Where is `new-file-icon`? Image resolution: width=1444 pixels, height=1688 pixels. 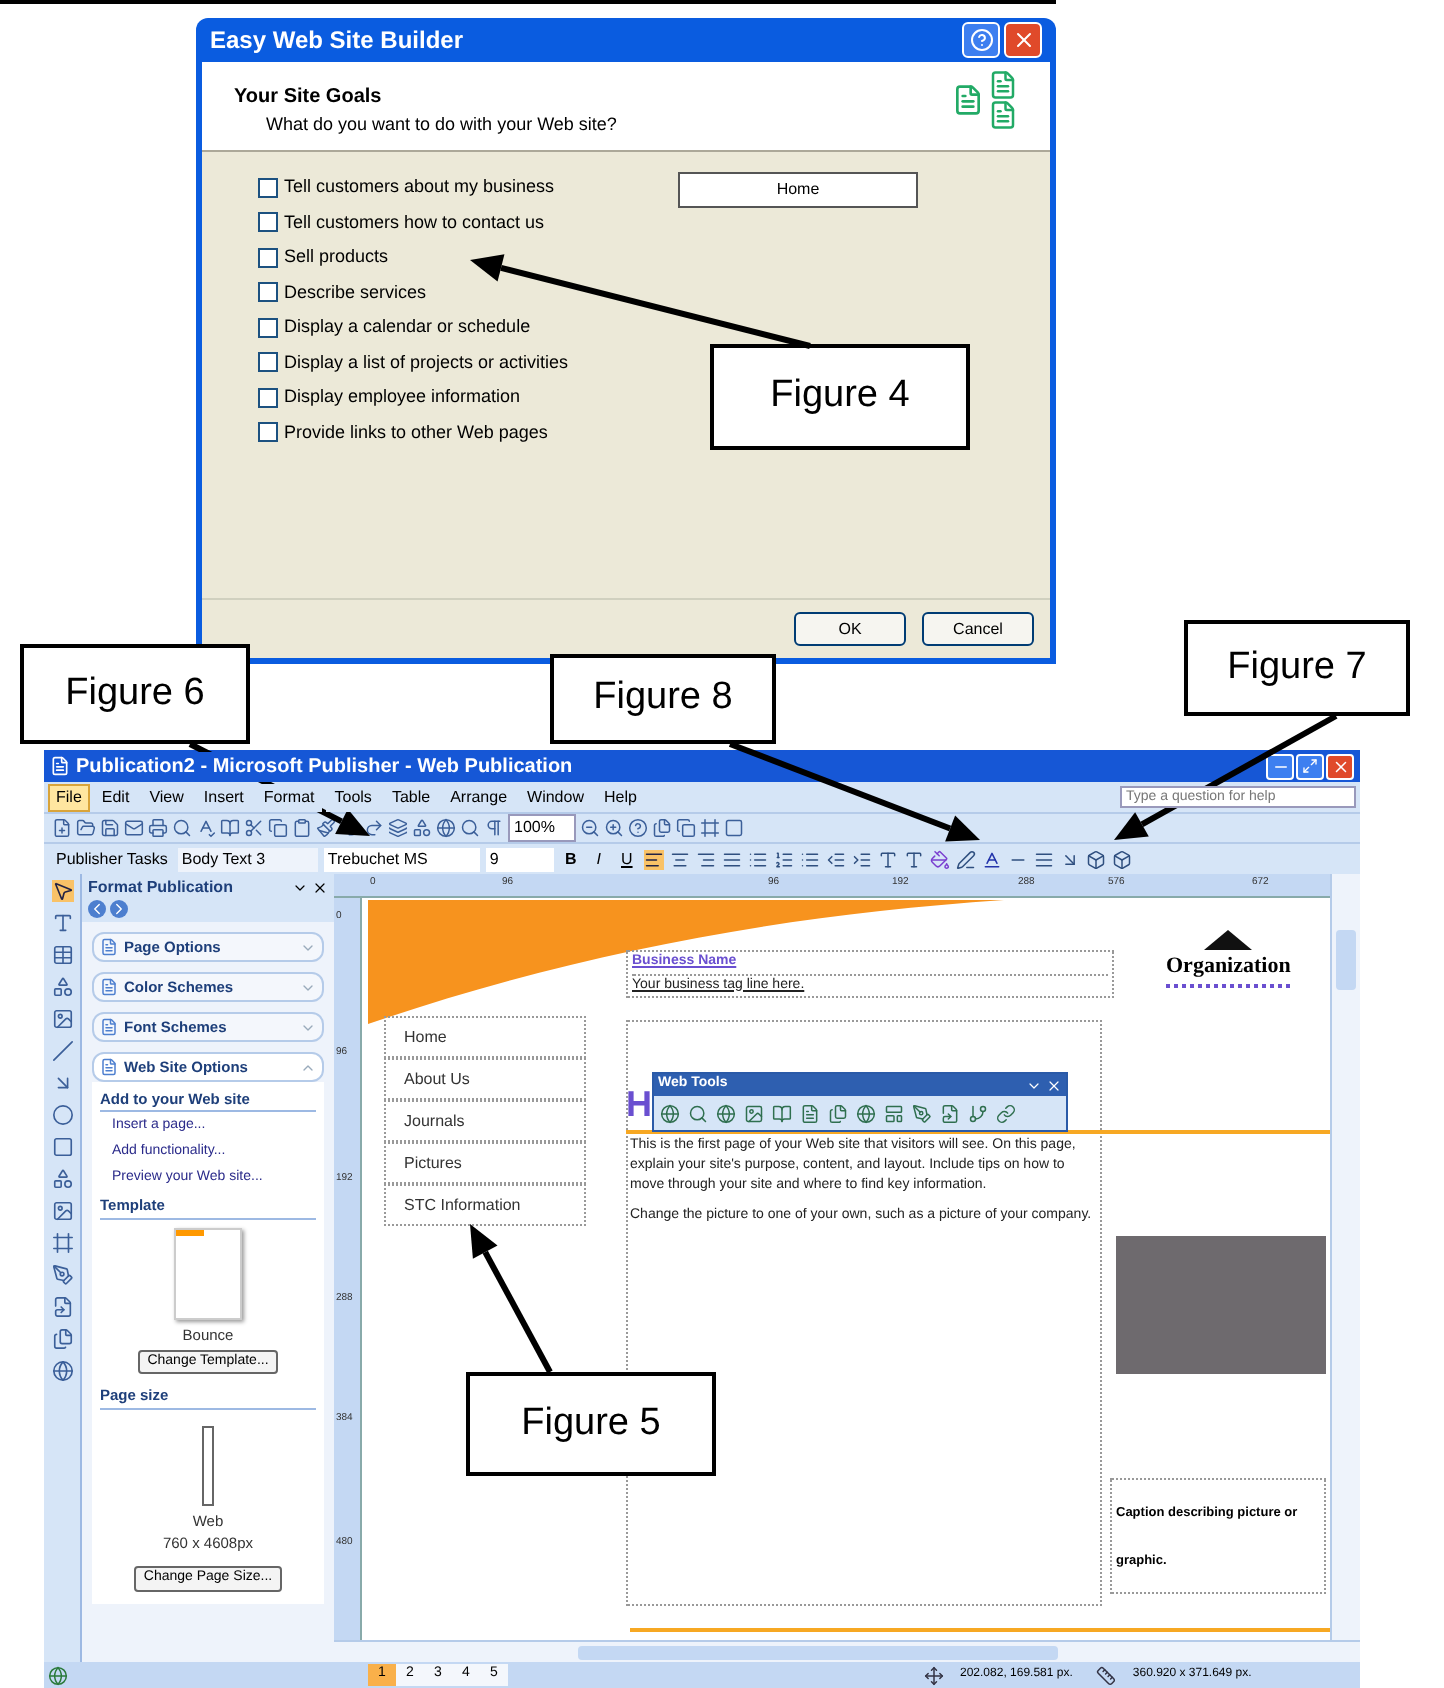 new-file-icon is located at coordinates (62, 828).